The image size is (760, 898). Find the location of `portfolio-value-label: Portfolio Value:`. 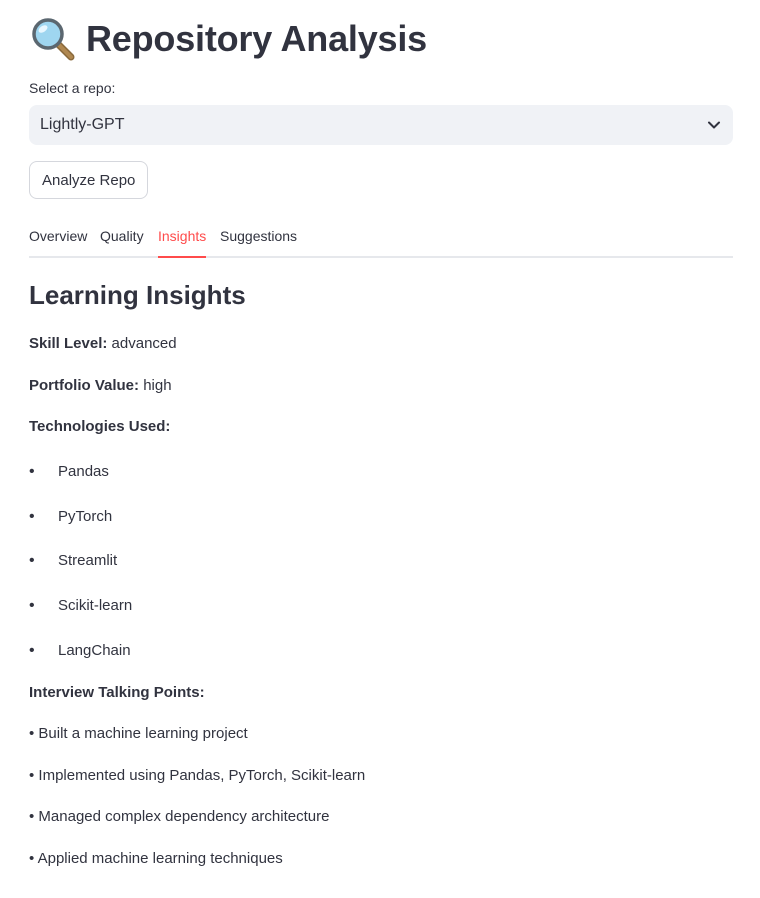

portfolio-value-label: Portfolio Value: is located at coordinates (84, 385).